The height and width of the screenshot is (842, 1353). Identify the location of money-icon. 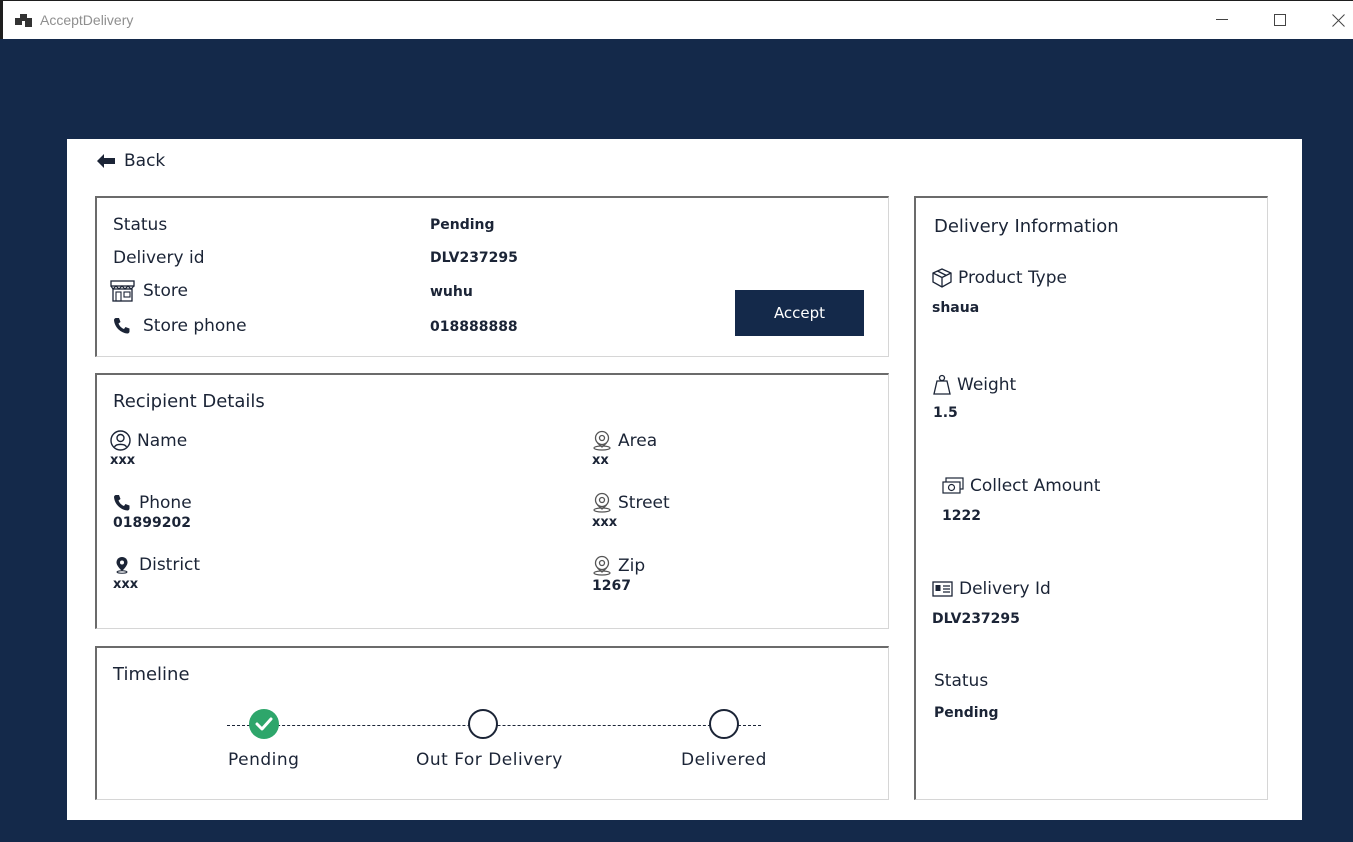
(953, 485).